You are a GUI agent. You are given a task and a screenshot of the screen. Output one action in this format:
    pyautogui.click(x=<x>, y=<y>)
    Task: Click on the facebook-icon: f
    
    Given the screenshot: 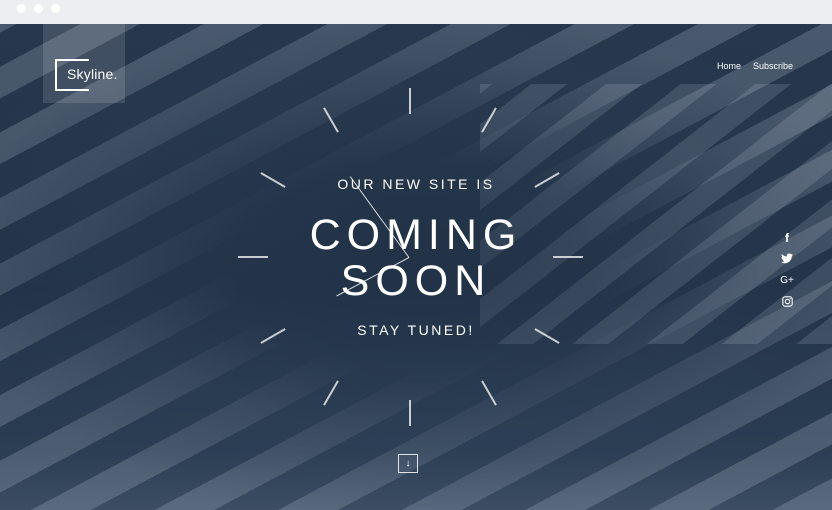 What is the action you would take?
    pyautogui.click(x=787, y=238)
    